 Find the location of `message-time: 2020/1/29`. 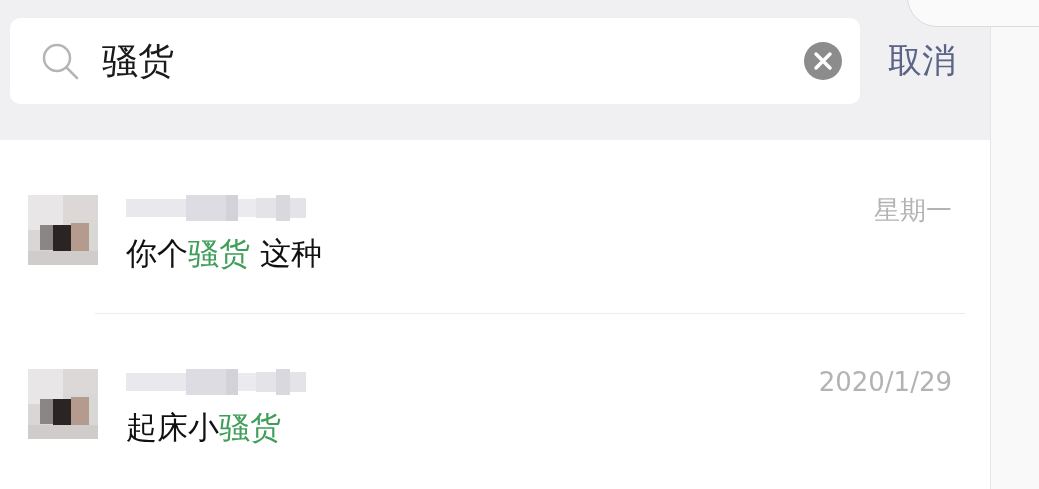

message-time: 2020/1/29 is located at coordinates (885, 382).